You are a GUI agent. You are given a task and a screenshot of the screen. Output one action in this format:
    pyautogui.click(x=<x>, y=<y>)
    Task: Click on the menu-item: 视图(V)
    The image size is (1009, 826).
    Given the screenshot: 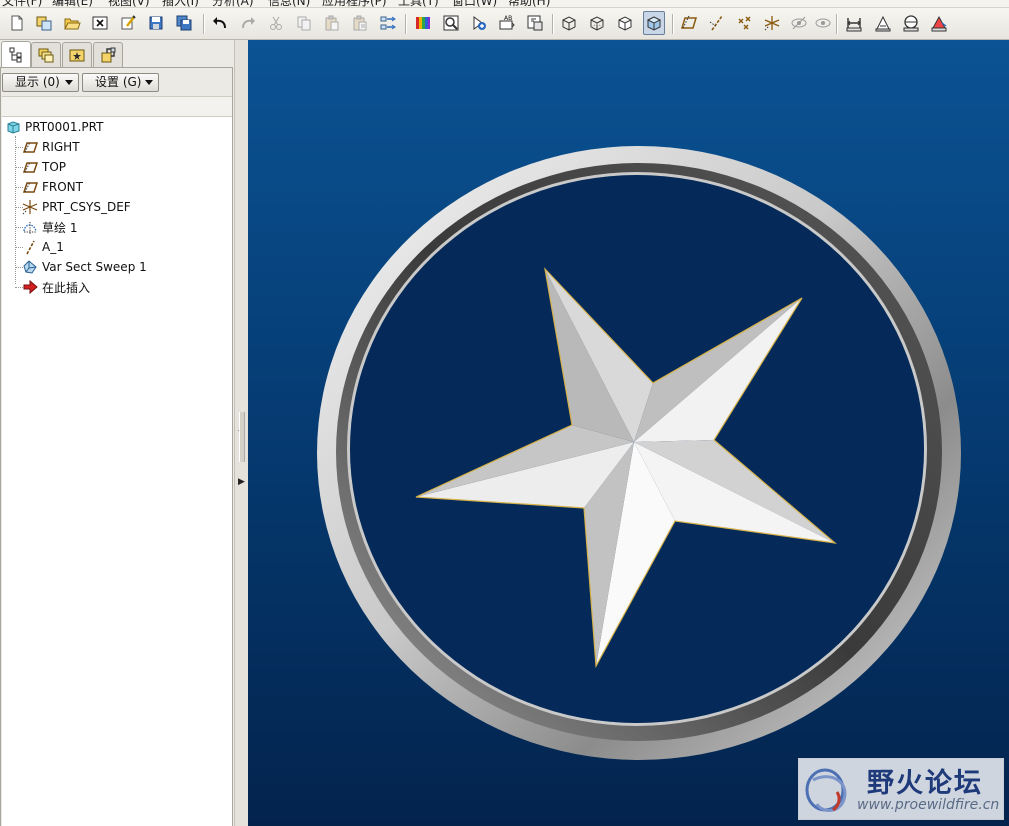 What is the action you would take?
    pyautogui.click(x=129, y=3)
    